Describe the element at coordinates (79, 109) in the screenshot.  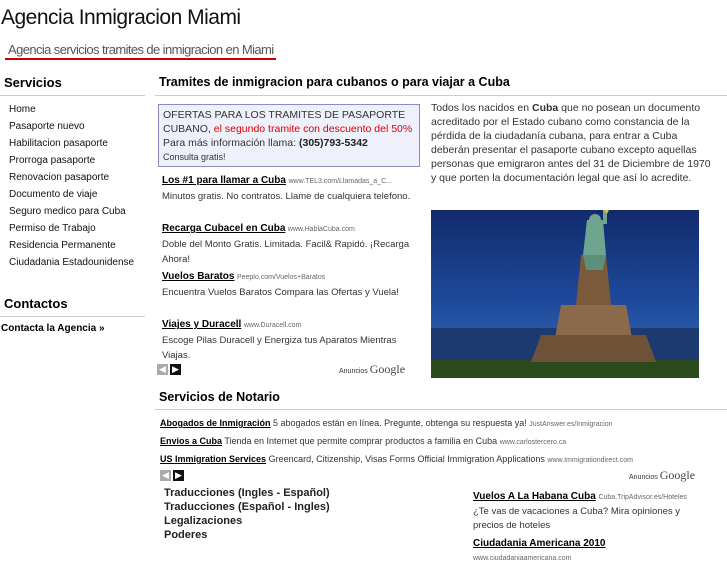
I see `sidebar-item-home: Home` at that location.